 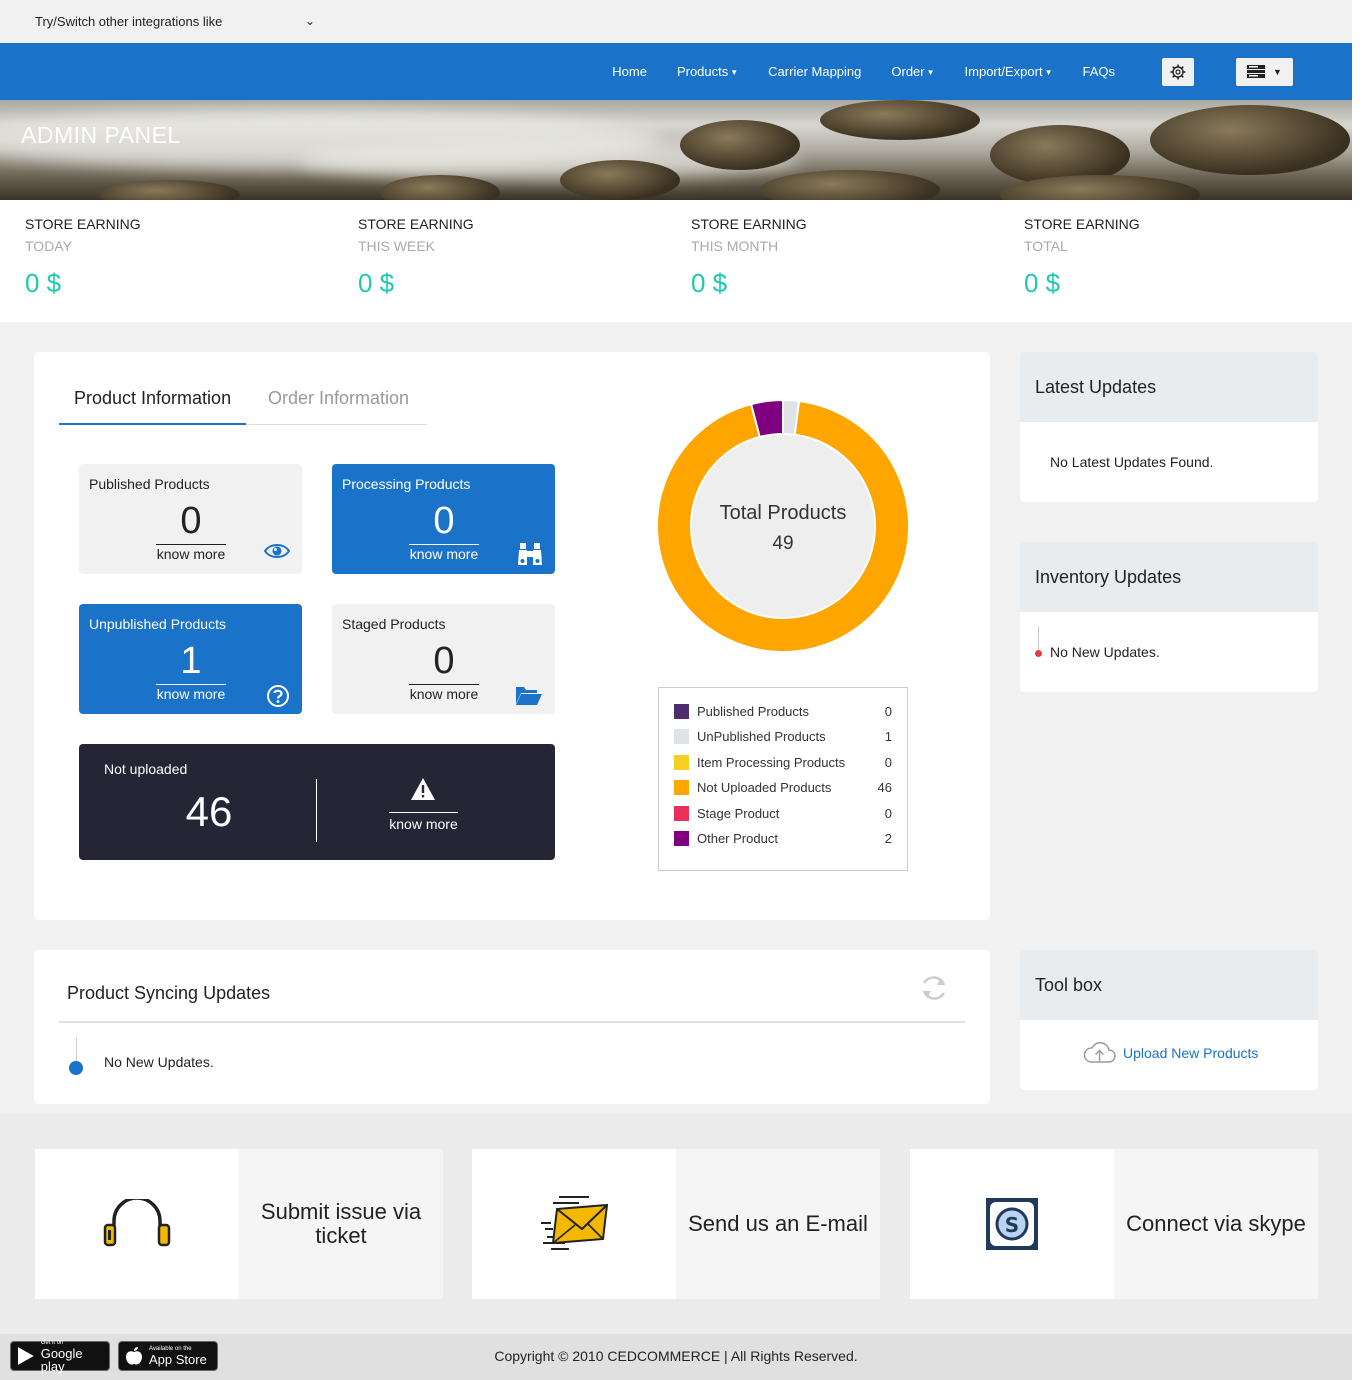 What do you see at coordinates (1082, 257) in the screenshot?
I see `earning-total: STORE EARNING TOTAL 0 $` at bounding box center [1082, 257].